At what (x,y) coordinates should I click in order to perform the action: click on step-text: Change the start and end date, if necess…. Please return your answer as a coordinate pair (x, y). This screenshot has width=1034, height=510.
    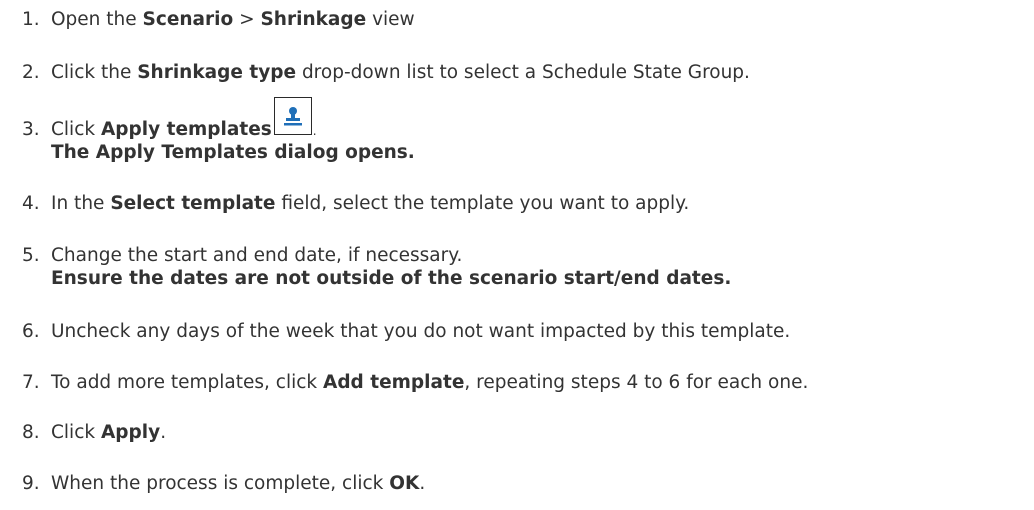
    Looking at the image, I should click on (256, 255).